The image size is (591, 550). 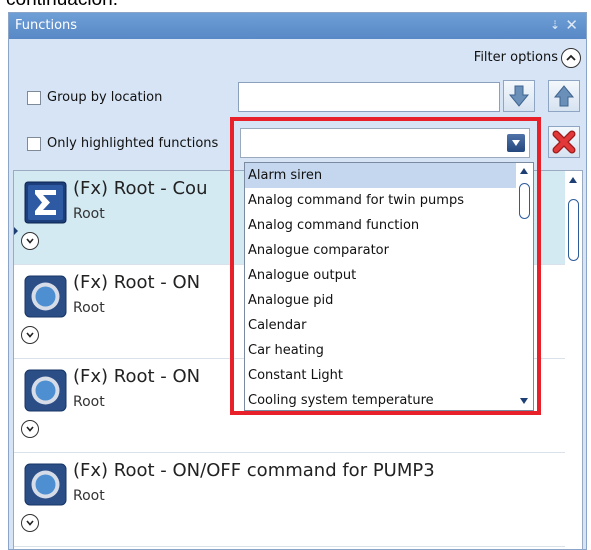 What do you see at coordinates (555, 25) in the screenshot?
I see `pin-icon: ⇣` at bounding box center [555, 25].